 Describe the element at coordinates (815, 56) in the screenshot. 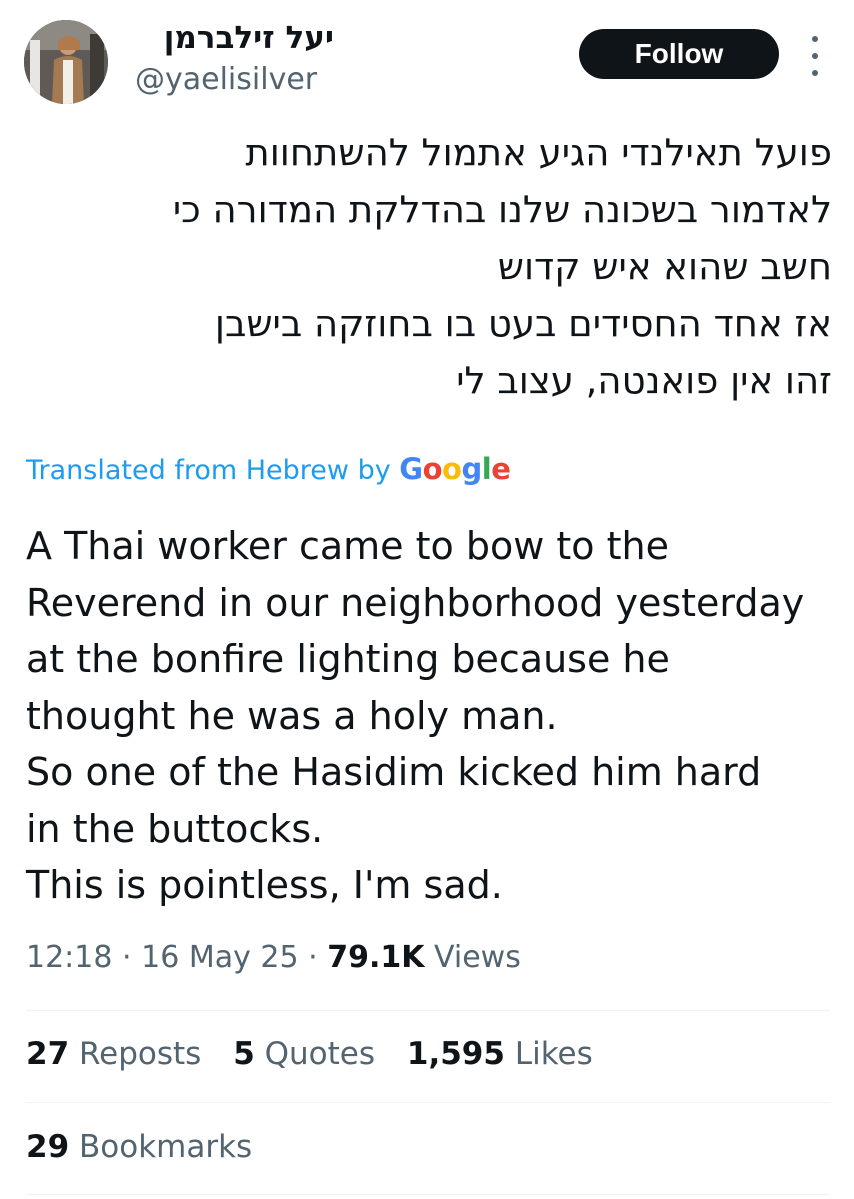

I see `more-vertical-icon` at that location.